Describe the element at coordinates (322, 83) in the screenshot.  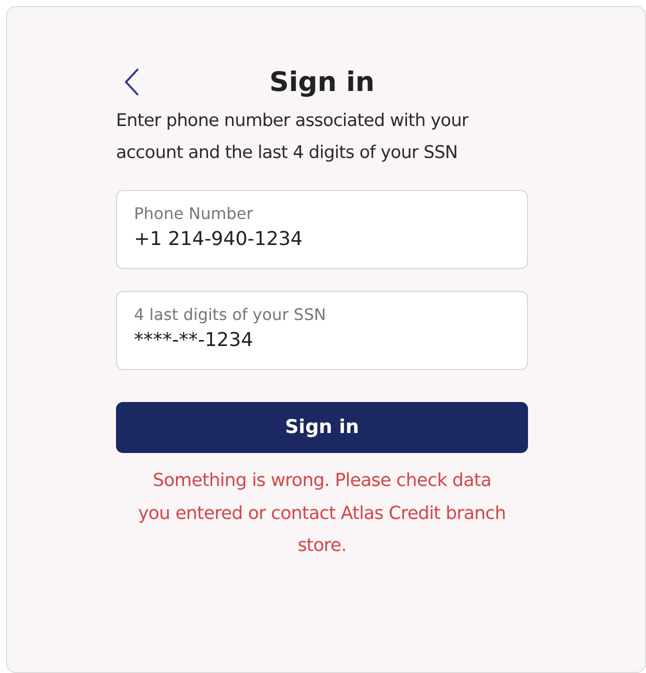
I see `page-title: Sign in` at that location.